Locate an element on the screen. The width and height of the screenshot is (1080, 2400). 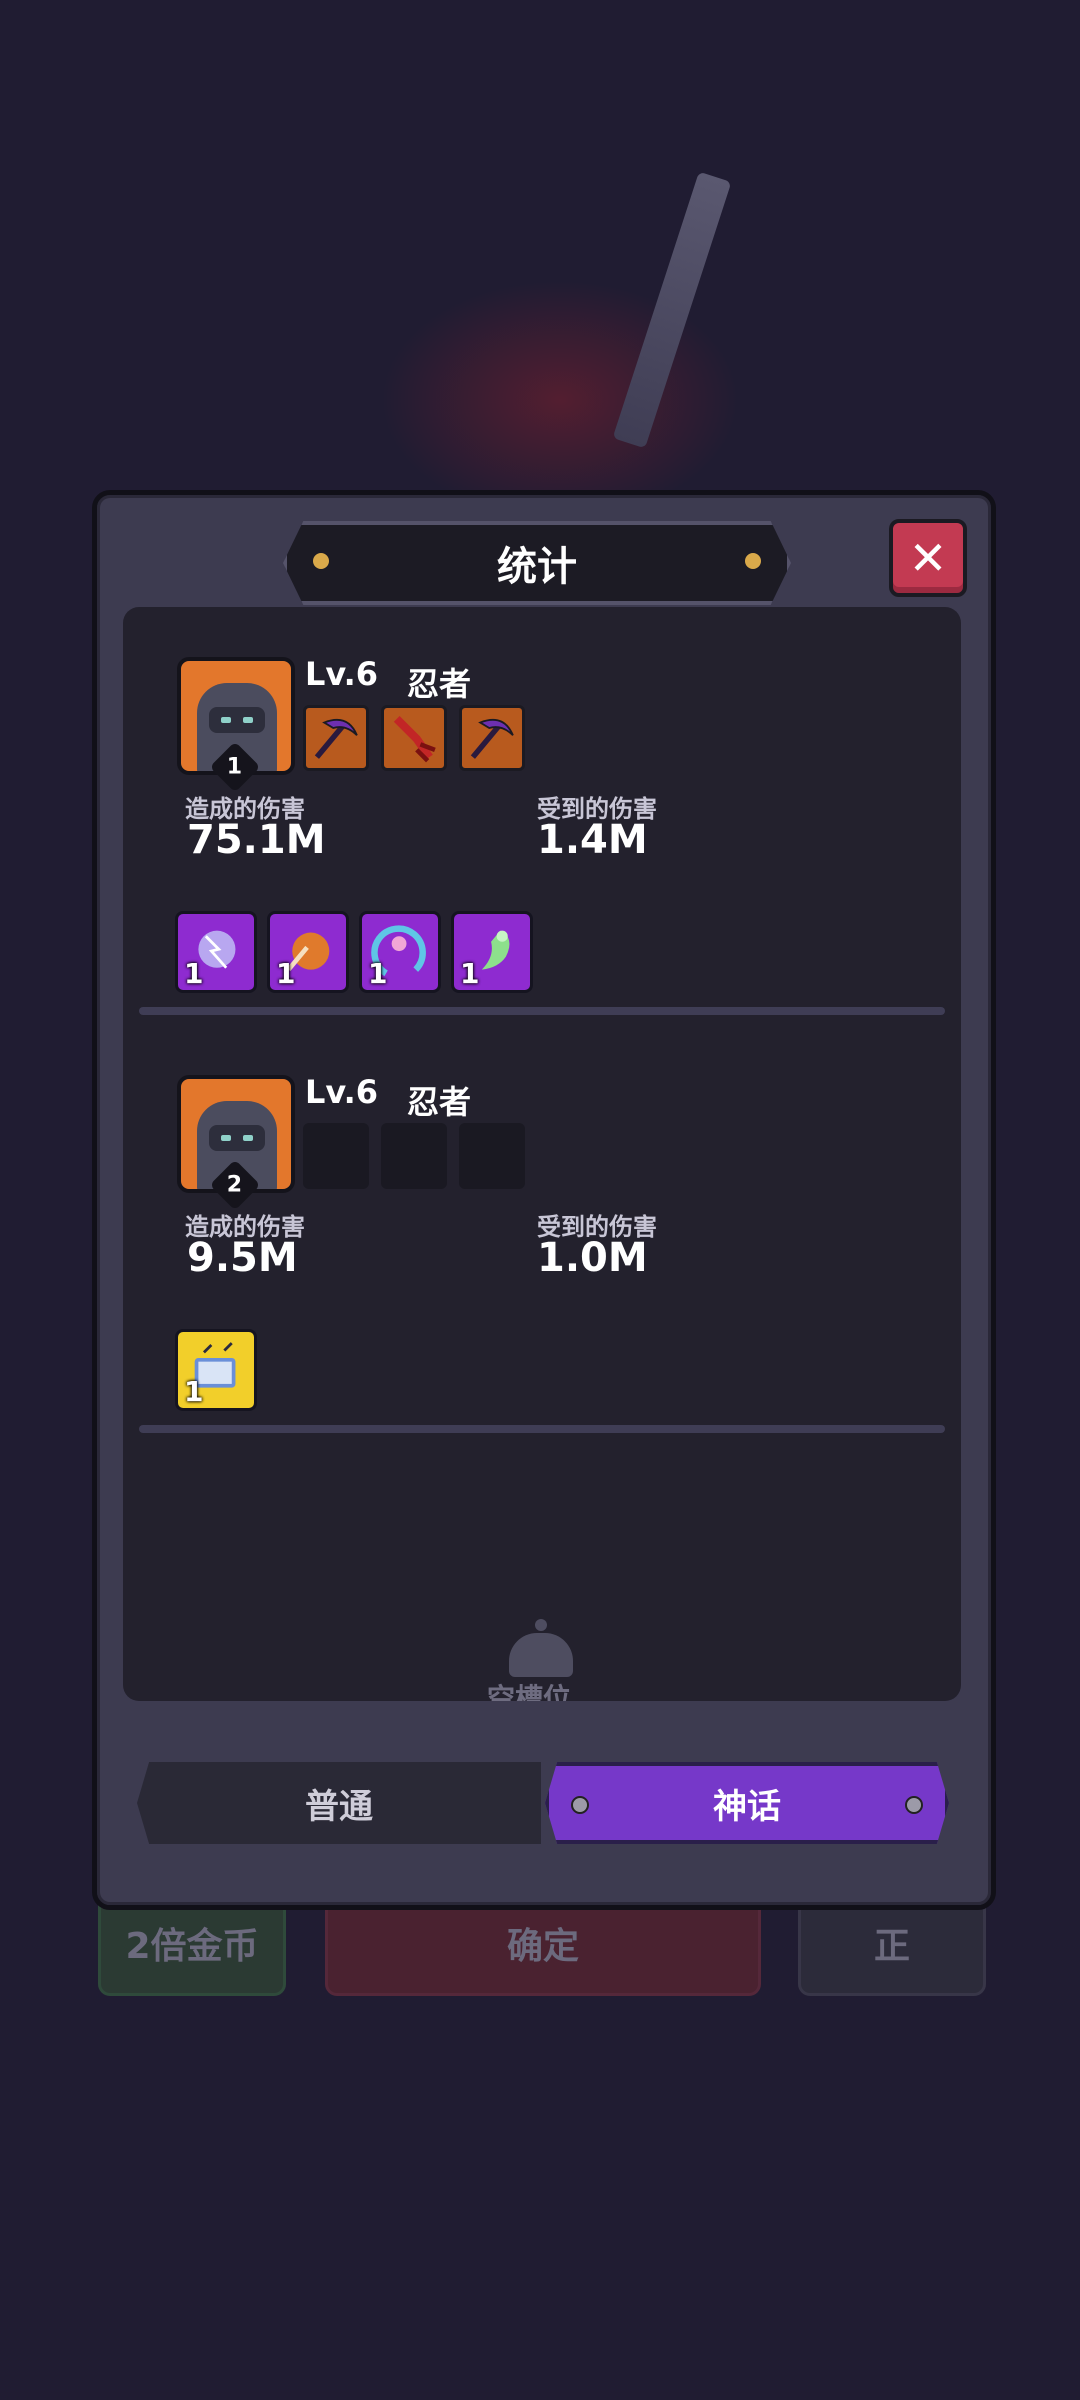
damage-taken-value: 1.0M is located at coordinates (592, 1258).